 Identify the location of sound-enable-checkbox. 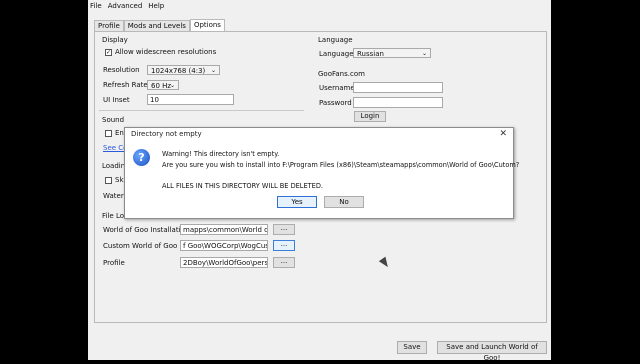
(108, 133).